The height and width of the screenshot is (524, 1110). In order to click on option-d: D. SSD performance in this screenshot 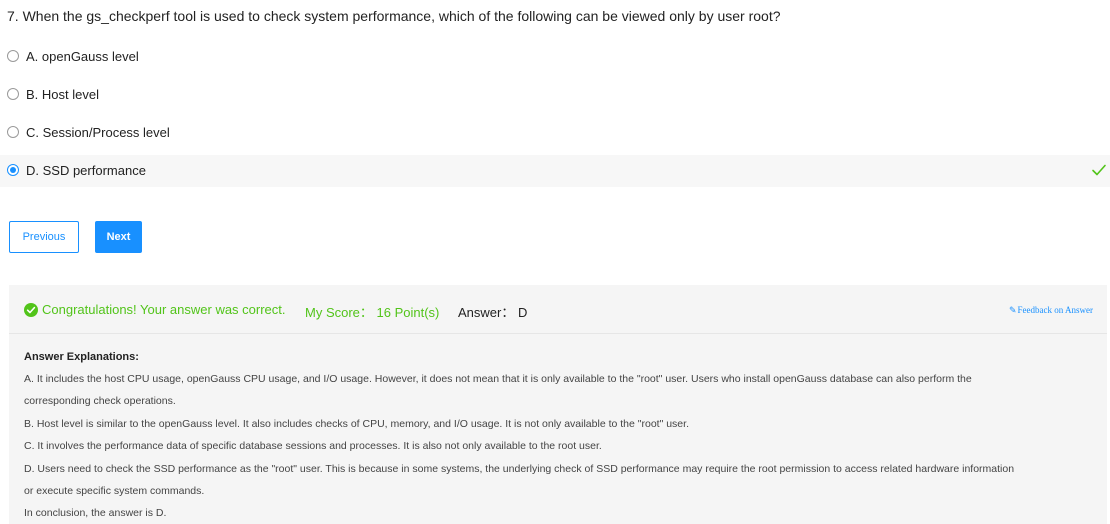, I will do `click(555, 171)`.